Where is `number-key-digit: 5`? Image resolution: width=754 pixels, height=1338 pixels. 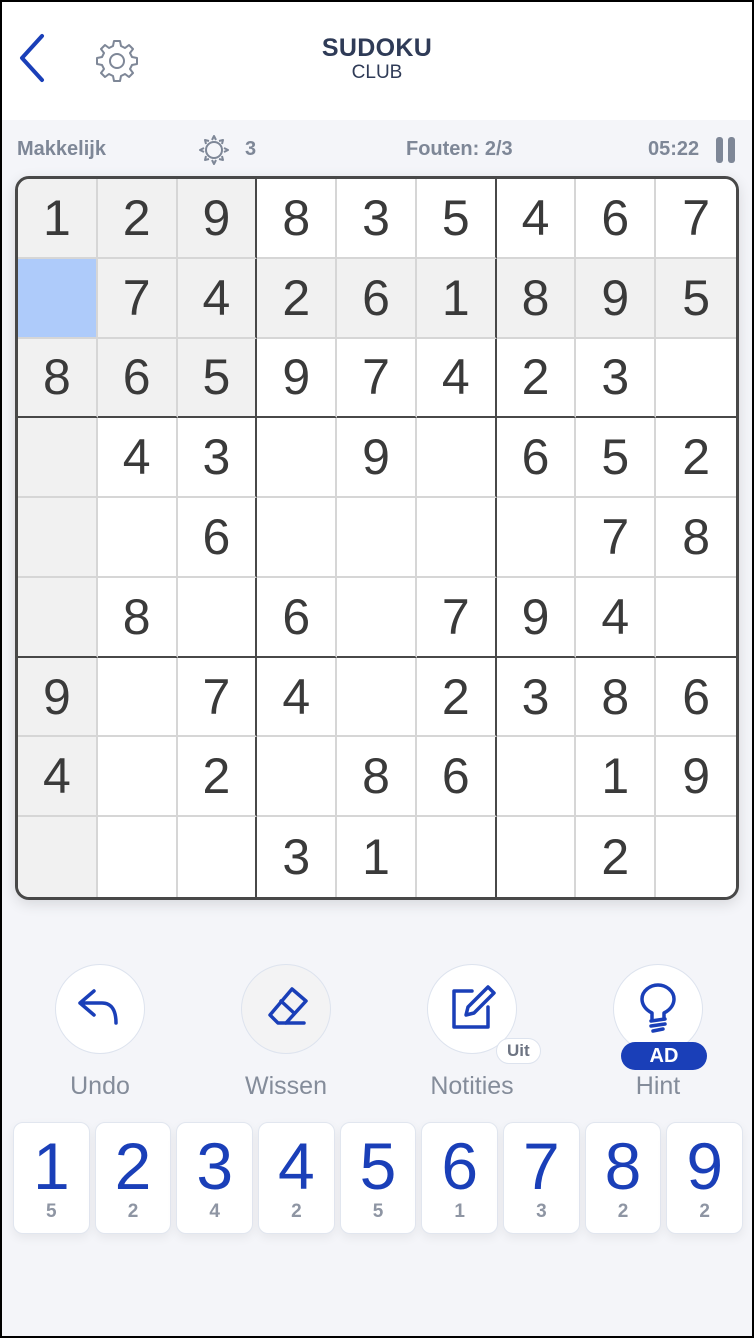 number-key-digit: 5 is located at coordinates (378, 1166).